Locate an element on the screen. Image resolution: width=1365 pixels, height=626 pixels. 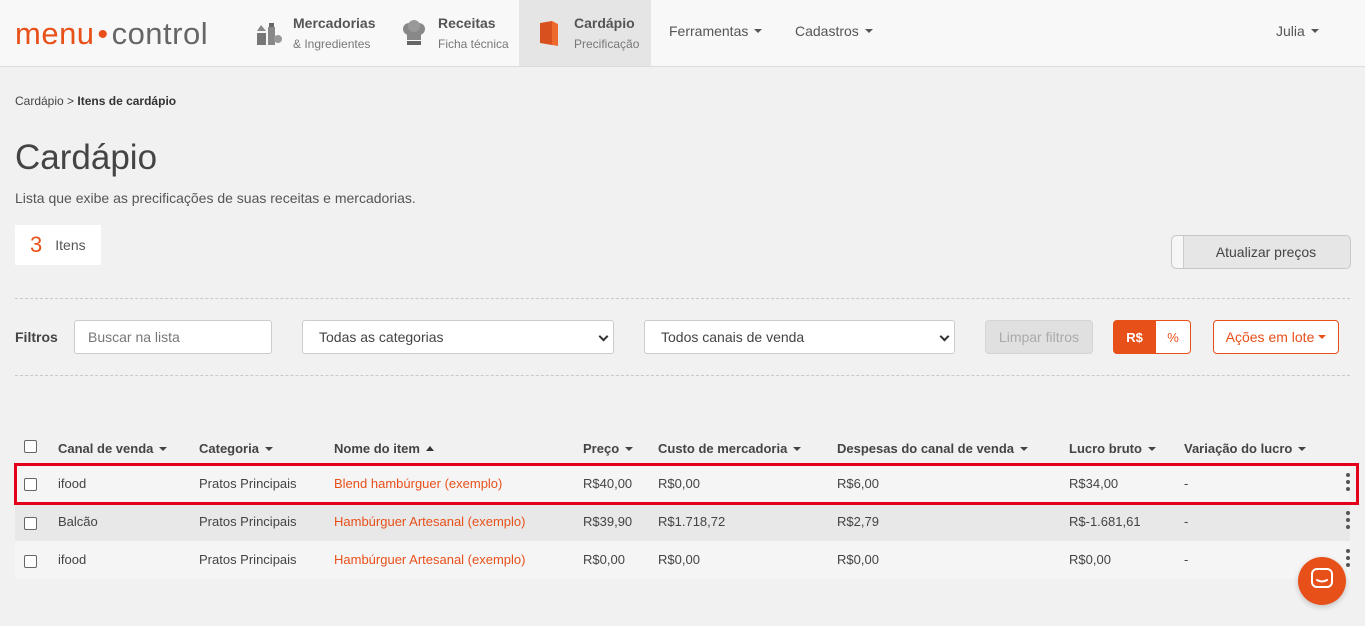
cell-lucro: R$-1.681,61 is located at coordinates (1105, 521).